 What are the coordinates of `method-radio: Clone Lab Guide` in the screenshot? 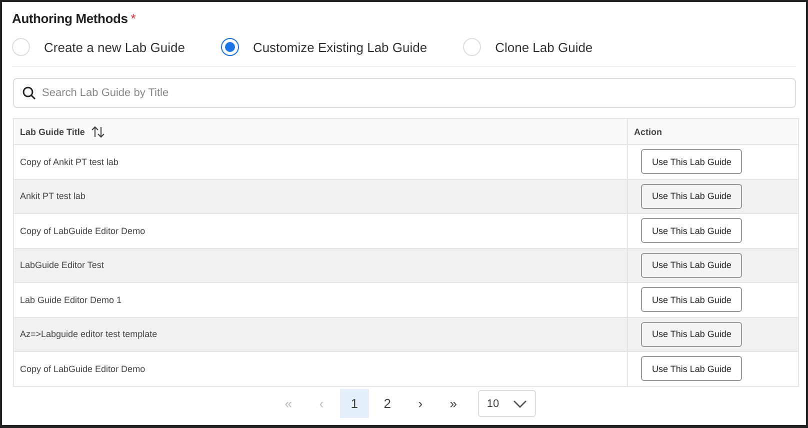 It's located at (528, 47).